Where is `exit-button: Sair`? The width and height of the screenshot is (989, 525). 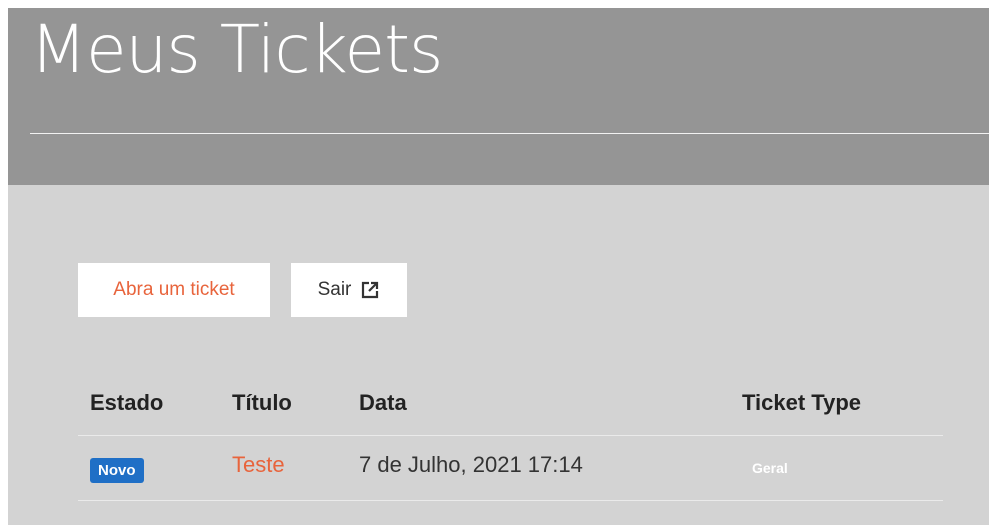 exit-button: Sair is located at coordinates (349, 290).